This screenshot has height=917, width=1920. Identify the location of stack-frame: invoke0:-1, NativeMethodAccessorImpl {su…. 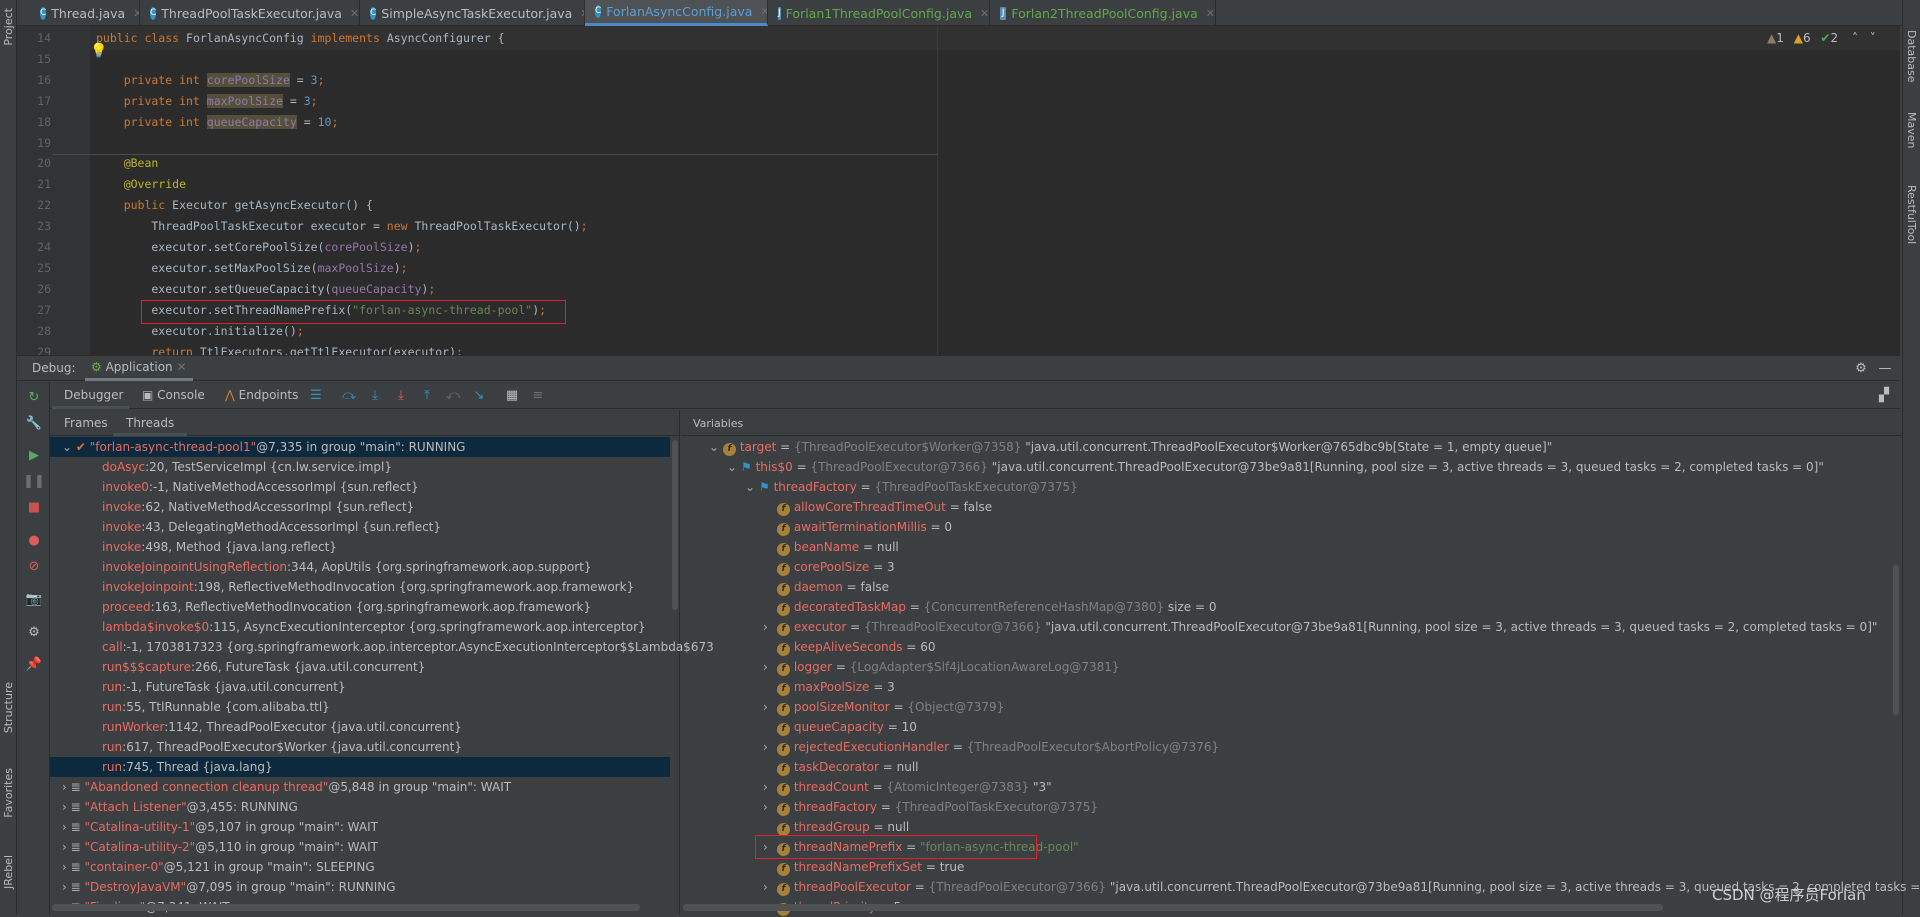
(360, 487).